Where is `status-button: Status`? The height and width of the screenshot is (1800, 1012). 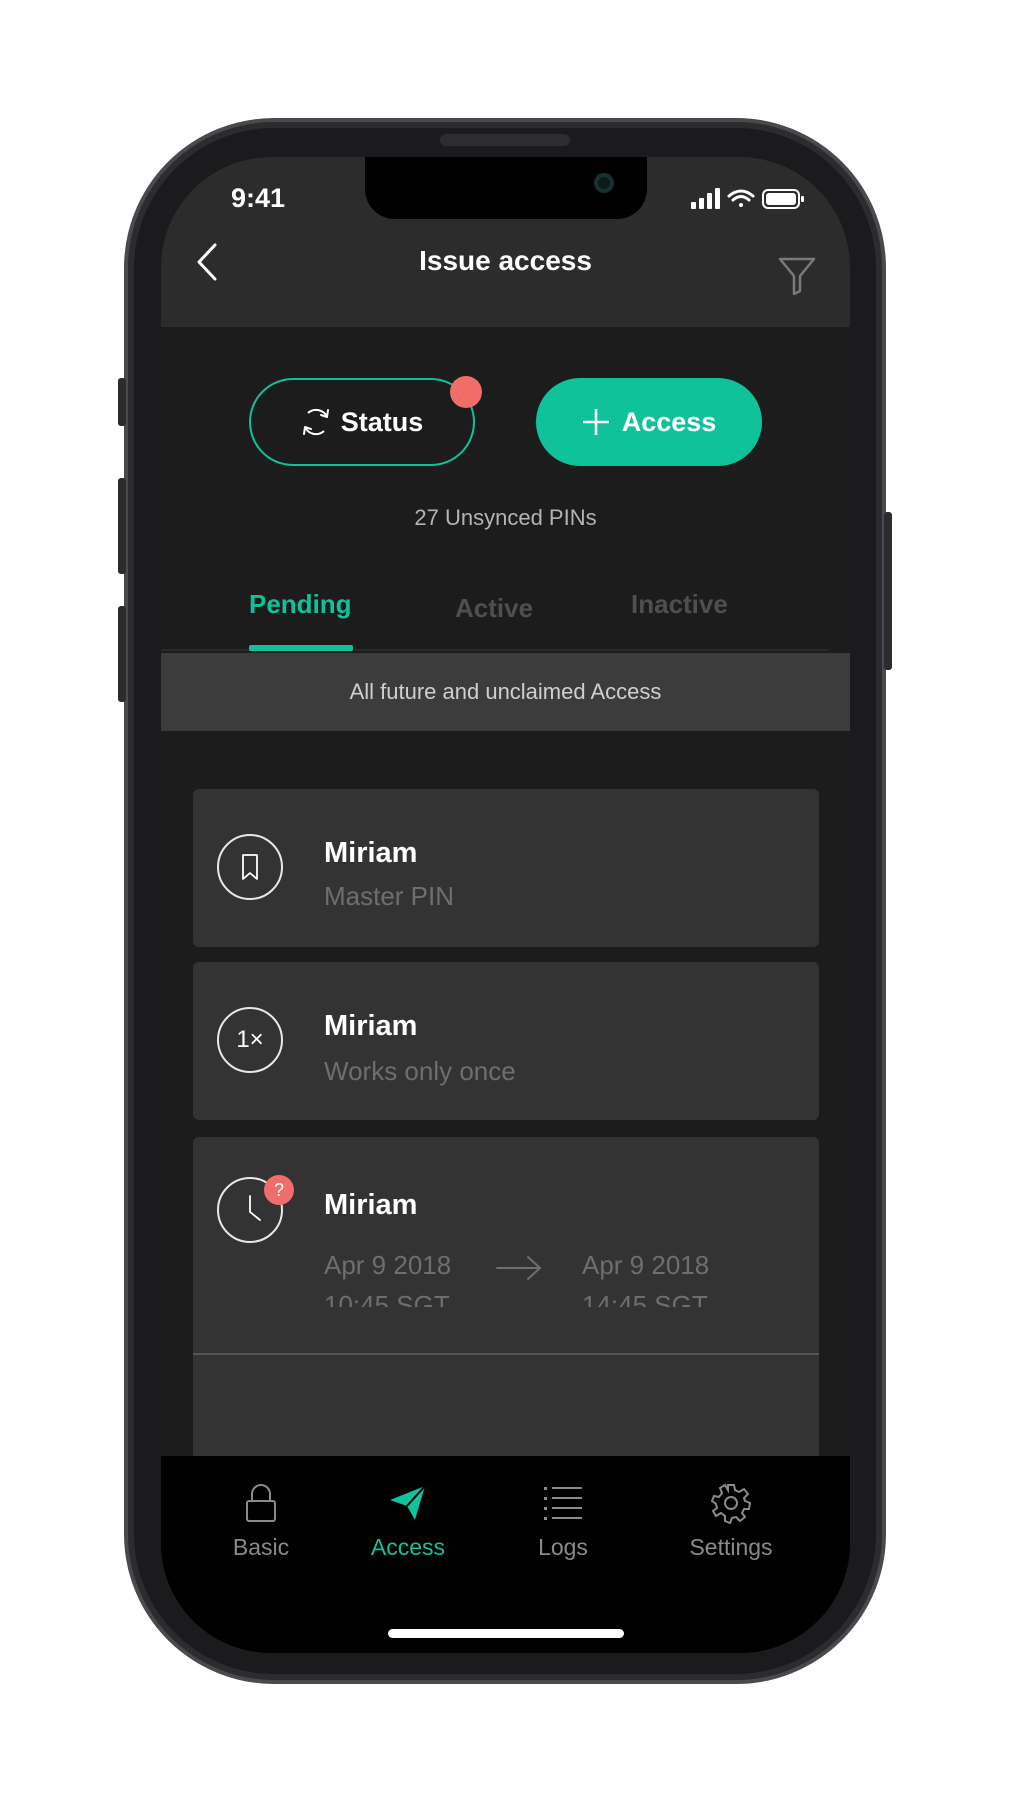
status-button: Status is located at coordinates (362, 422).